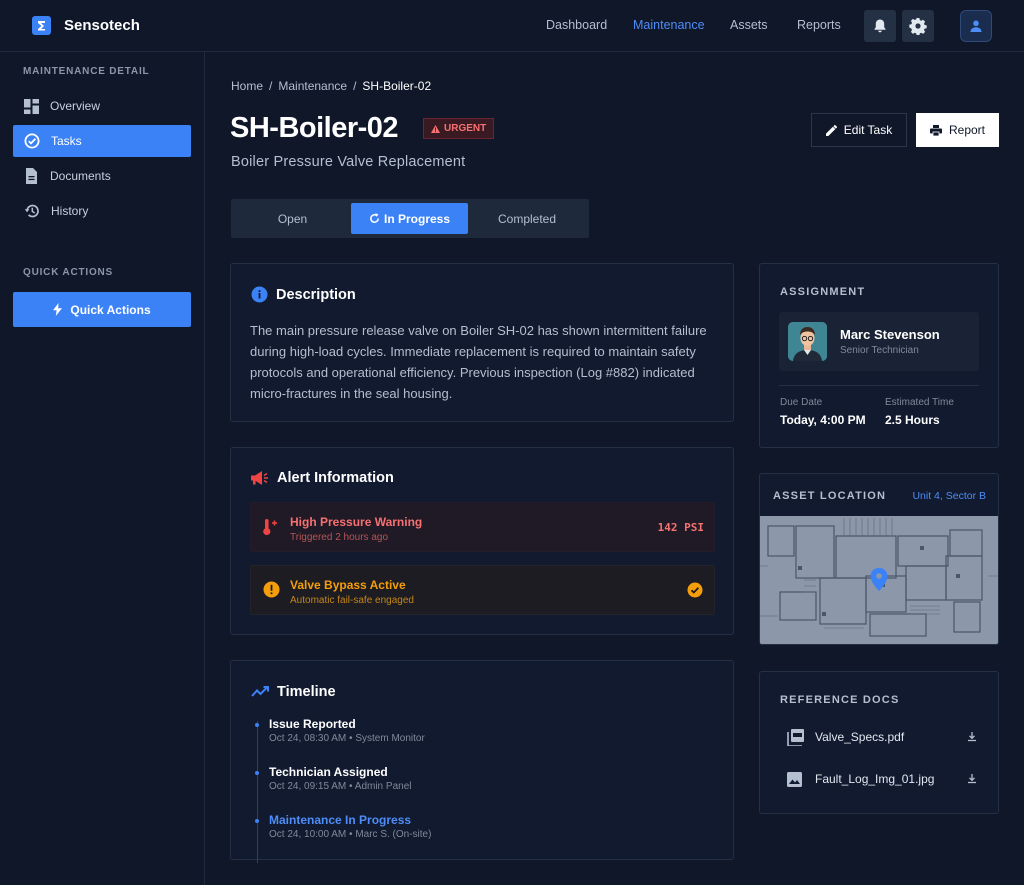  Describe the element at coordinates (328, 772) in the screenshot. I see `timeline-item-title: Technician Assigned` at that location.